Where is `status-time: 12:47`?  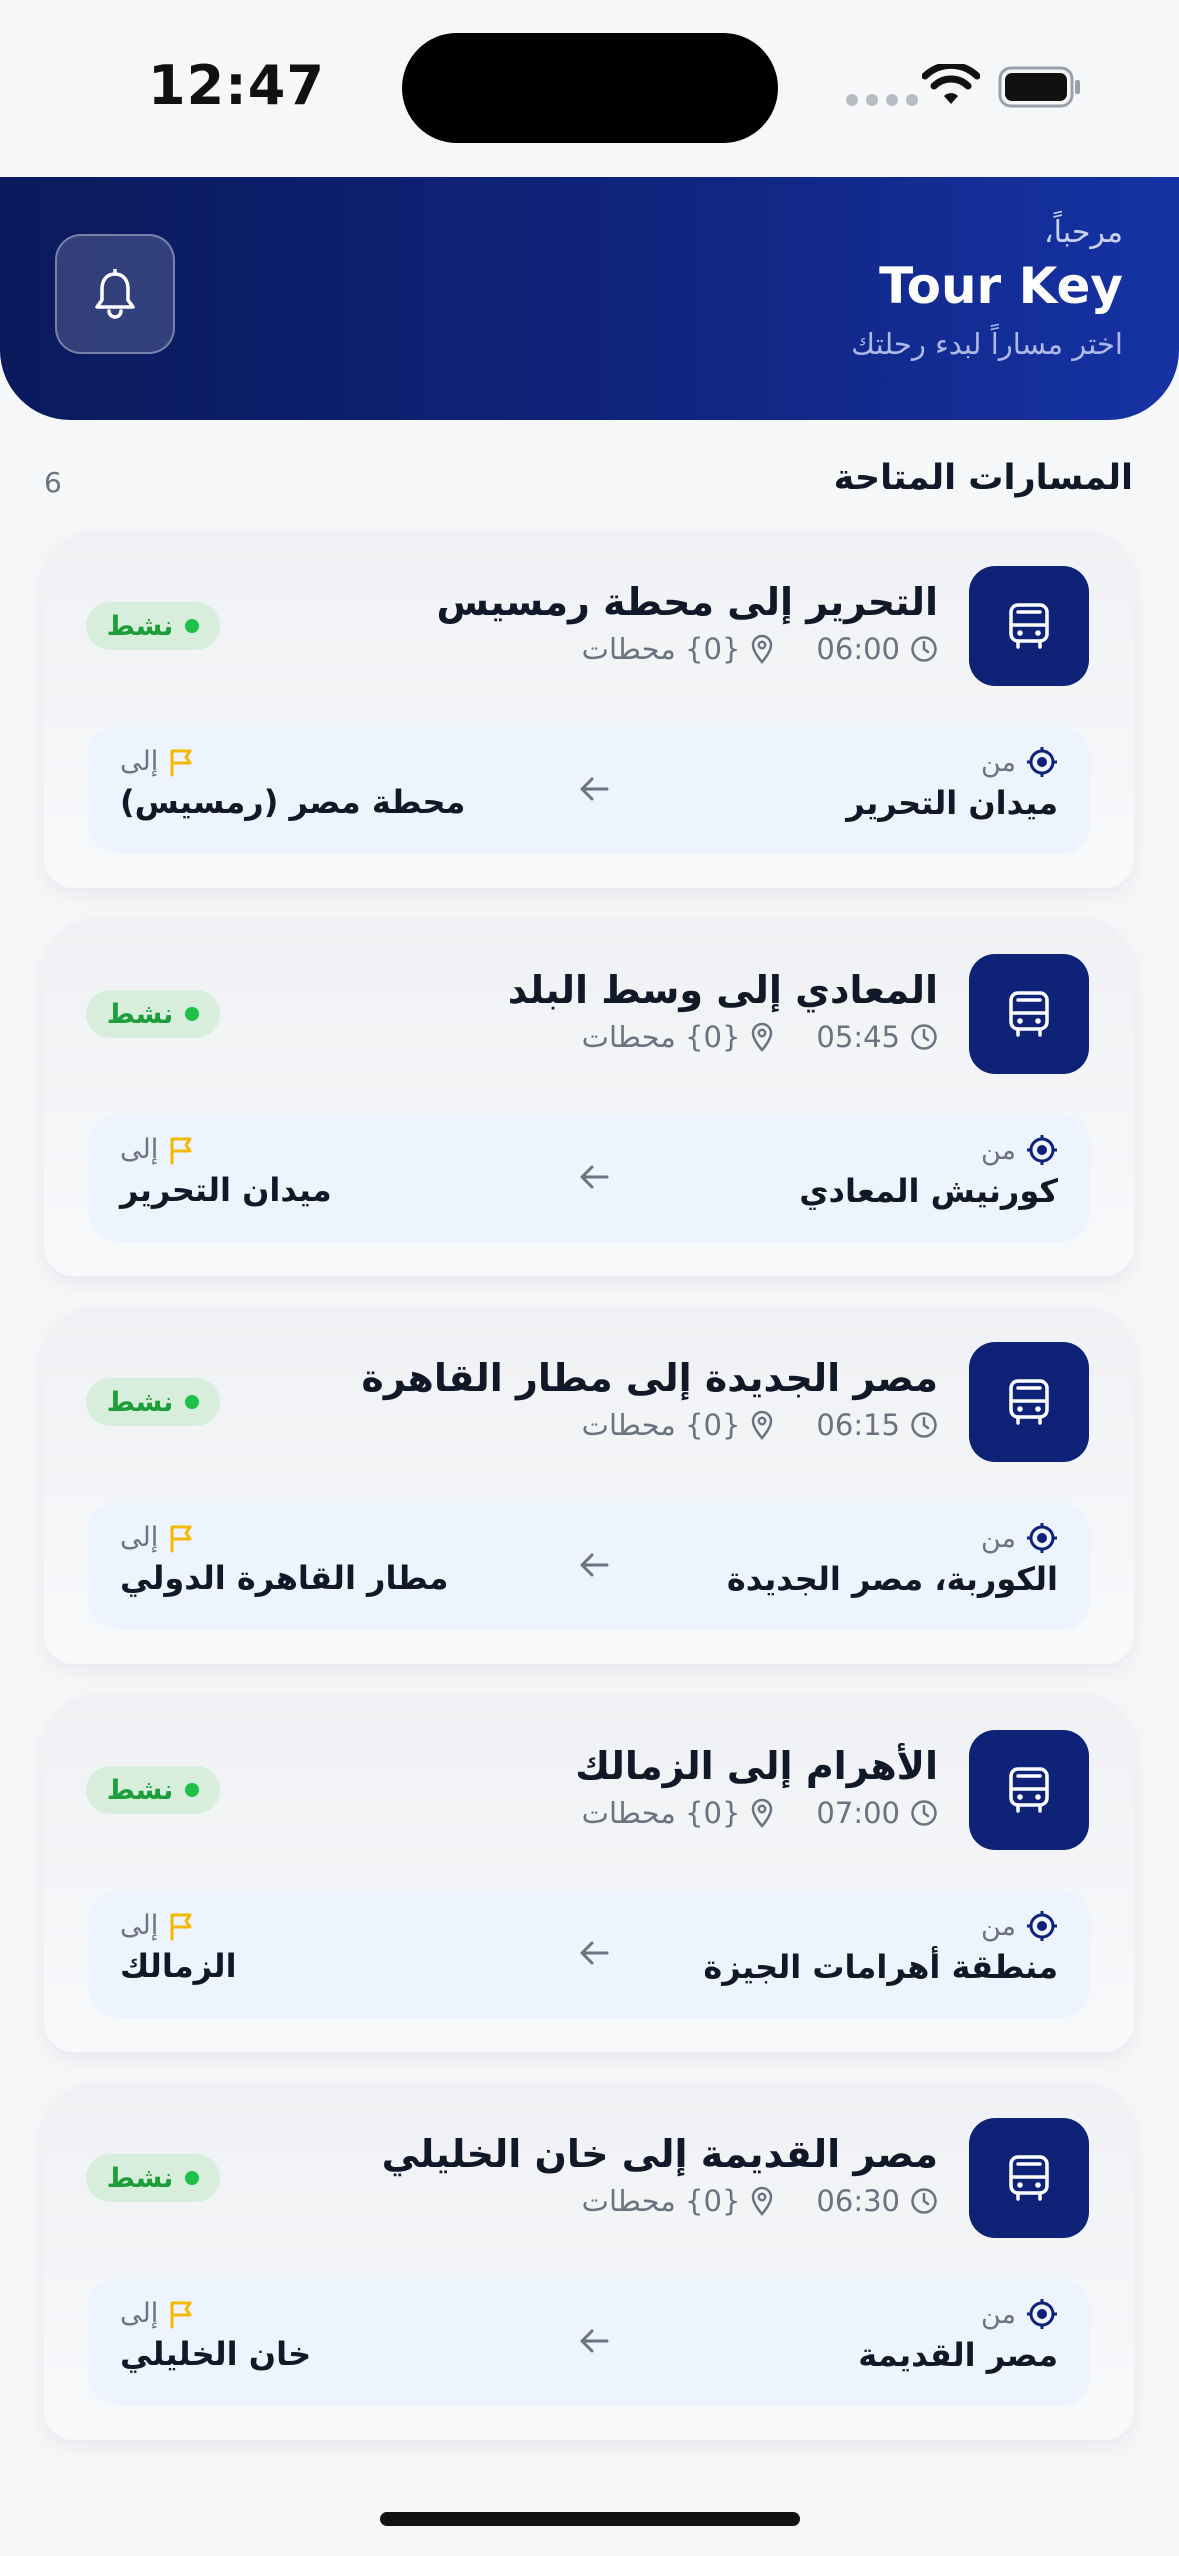 status-time: 12:47 is located at coordinates (236, 85).